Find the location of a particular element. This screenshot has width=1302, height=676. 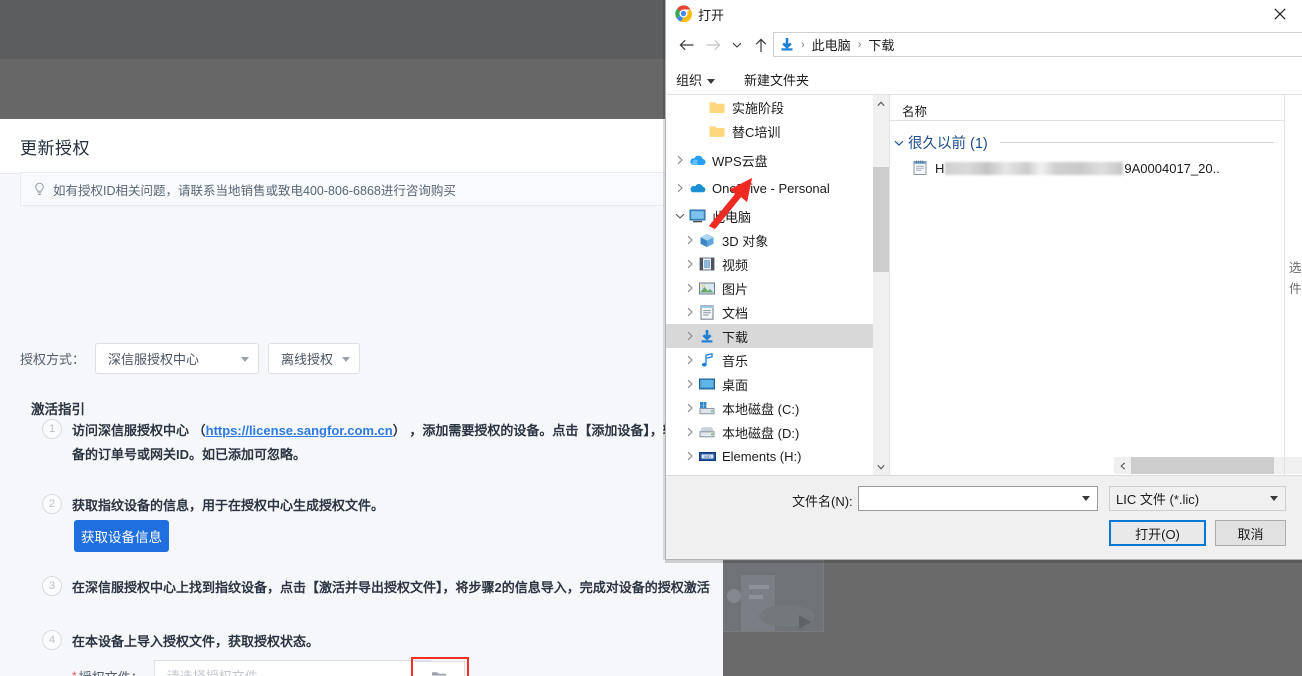

activation-guide-title: 激活指引 is located at coordinates (58, 409).